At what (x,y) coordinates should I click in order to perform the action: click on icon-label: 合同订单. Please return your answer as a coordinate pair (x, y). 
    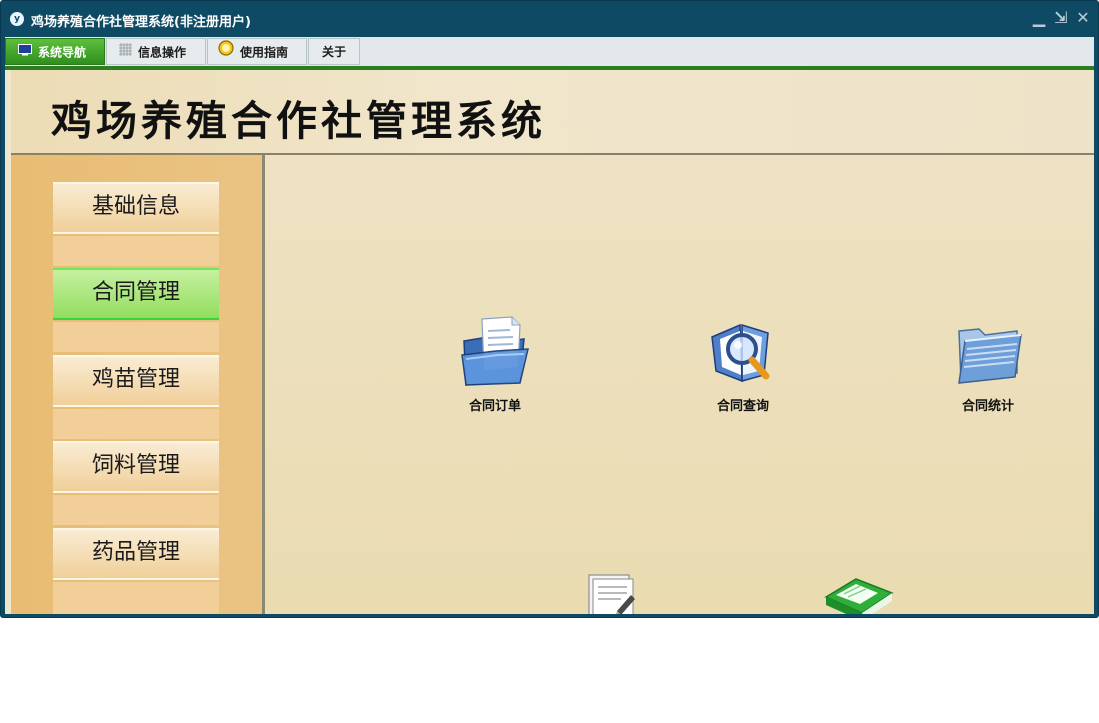
    Looking at the image, I should click on (494, 406).